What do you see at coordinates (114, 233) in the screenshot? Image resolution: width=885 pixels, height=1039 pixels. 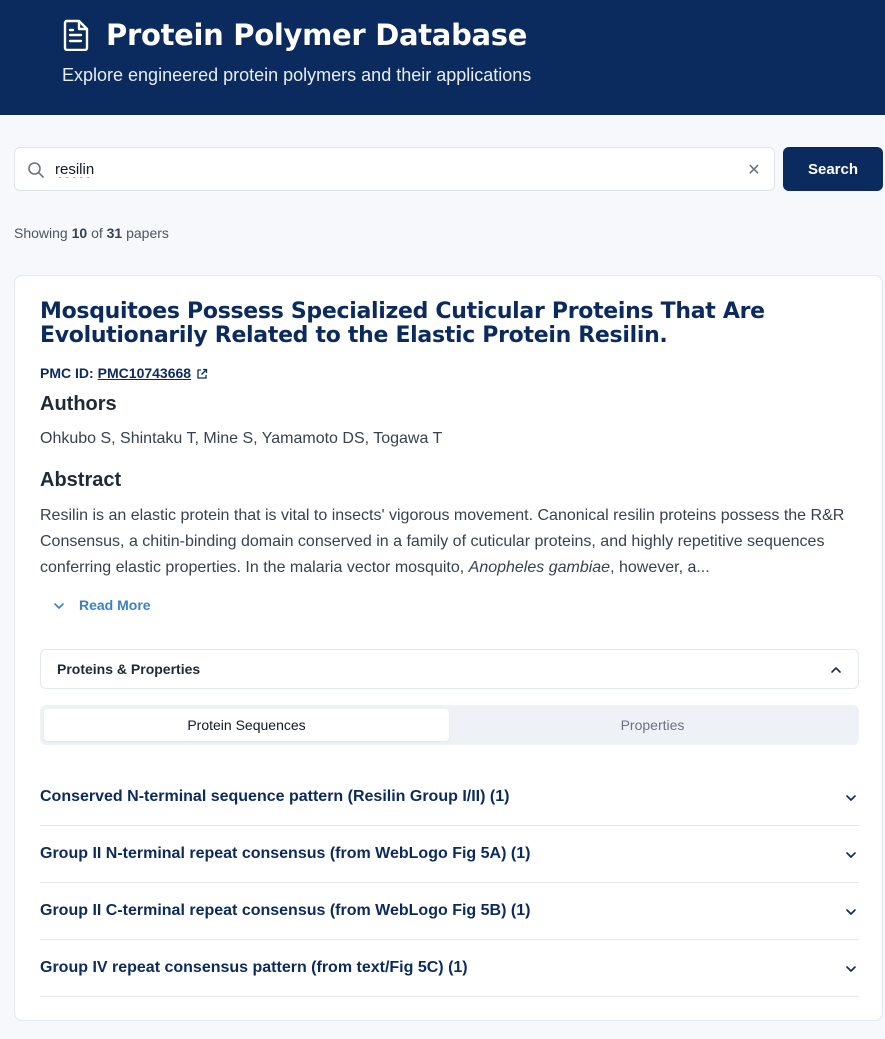 I see `results-total: 31` at bounding box center [114, 233].